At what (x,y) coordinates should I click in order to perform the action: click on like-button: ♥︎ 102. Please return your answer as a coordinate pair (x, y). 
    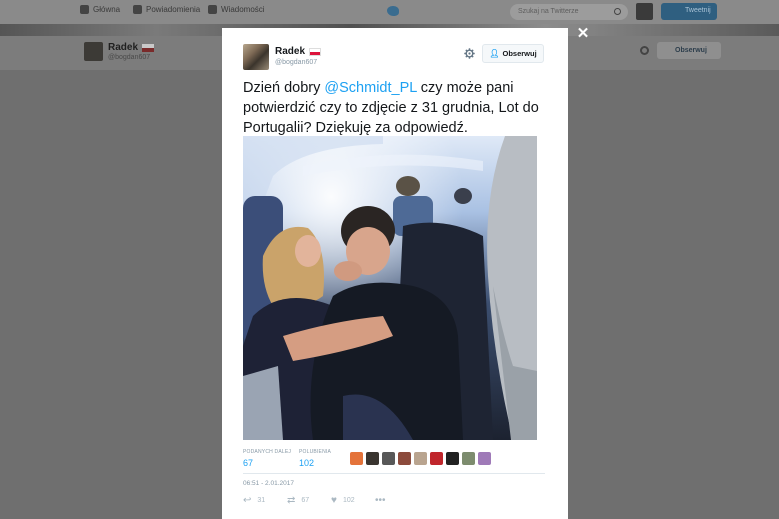
    Looking at the image, I should click on (353, 500).